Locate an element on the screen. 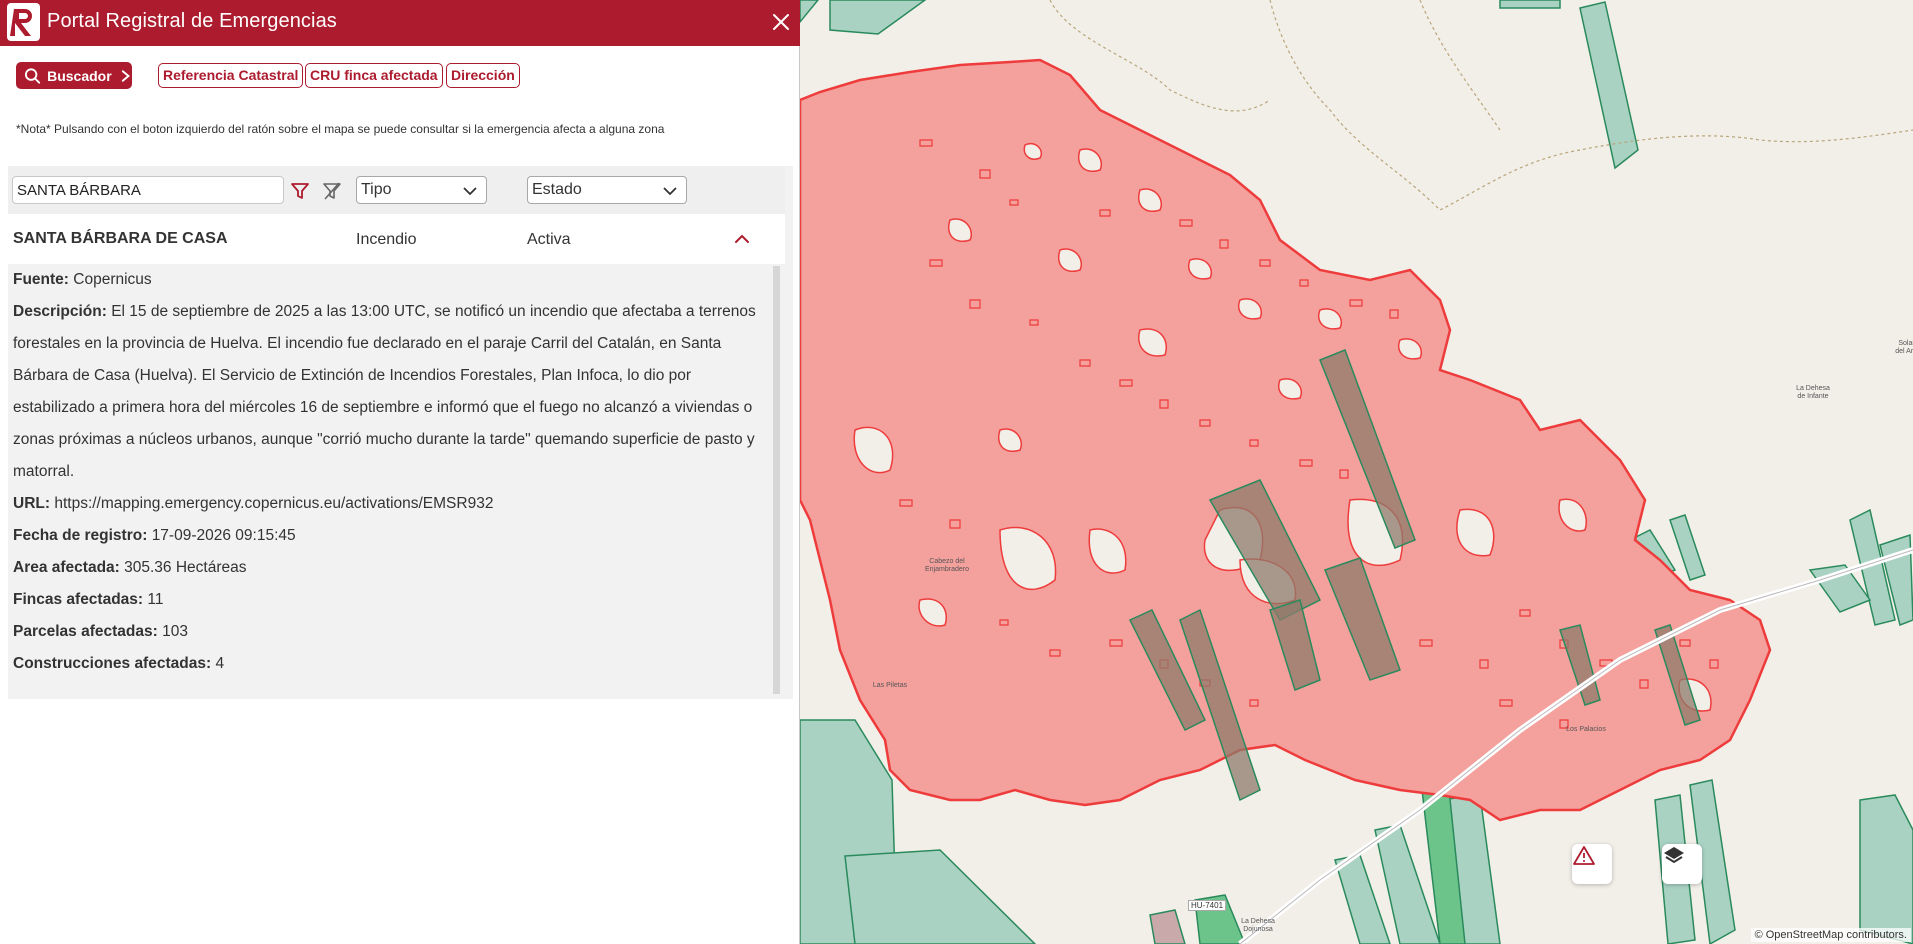 This screenshot has height=944, width=1913. detail-area: Area afectada: 305.36 Hectáreas is located at coordinates (130, 567).